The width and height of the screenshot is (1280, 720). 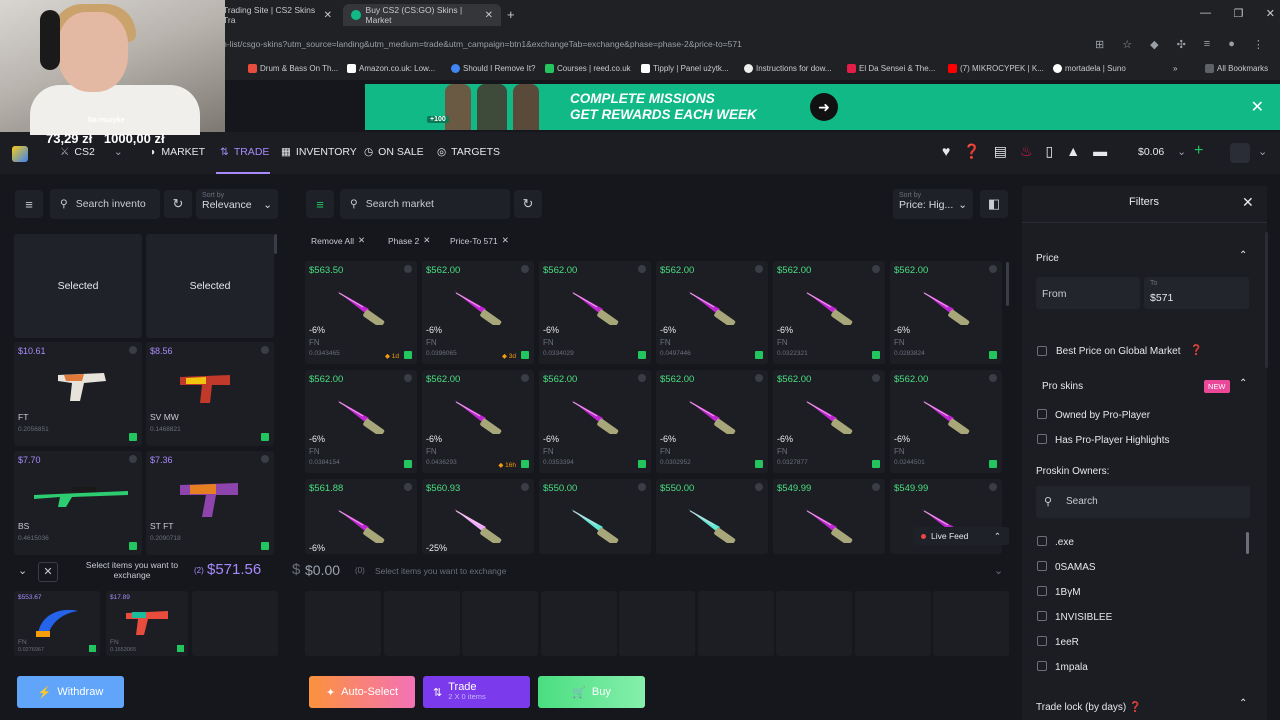 What do you see at coordinates (1099, 44) in the screenshot?
I see `install-icon: ⊞` at bounding box center [1099, 44].